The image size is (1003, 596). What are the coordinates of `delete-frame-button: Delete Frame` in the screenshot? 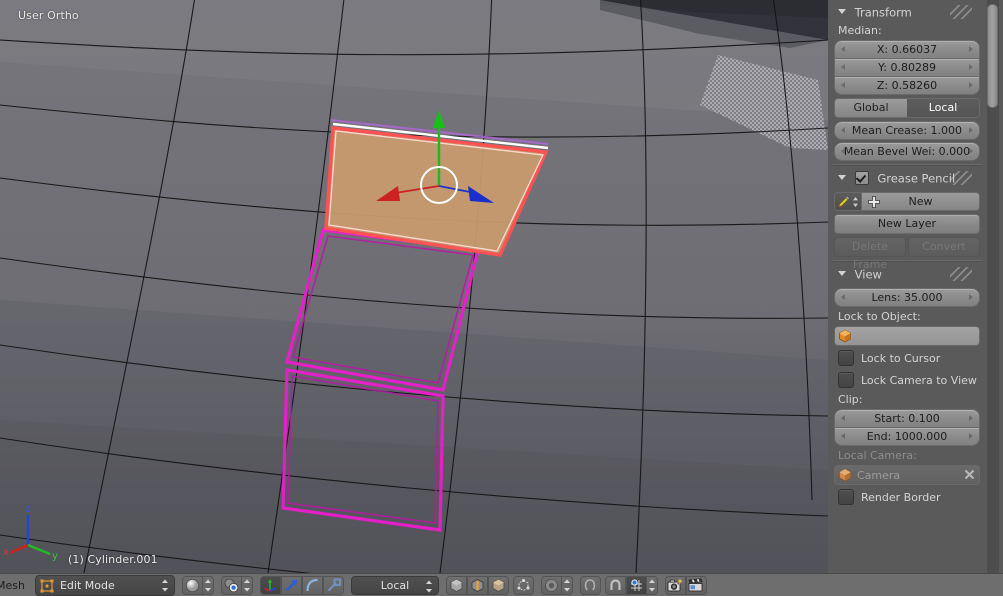 It's located at (870, 254).